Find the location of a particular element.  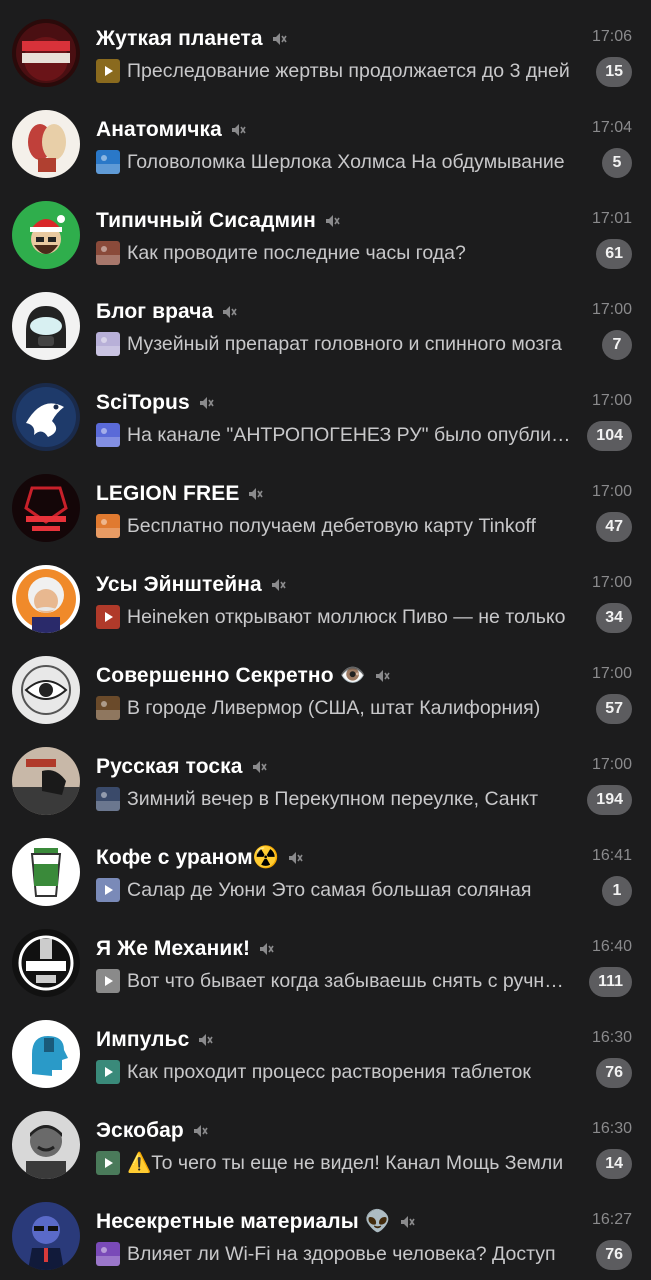

message-preview-line: Салар де Уюни Это самая большая соляная is located at coordinates (334, 890).